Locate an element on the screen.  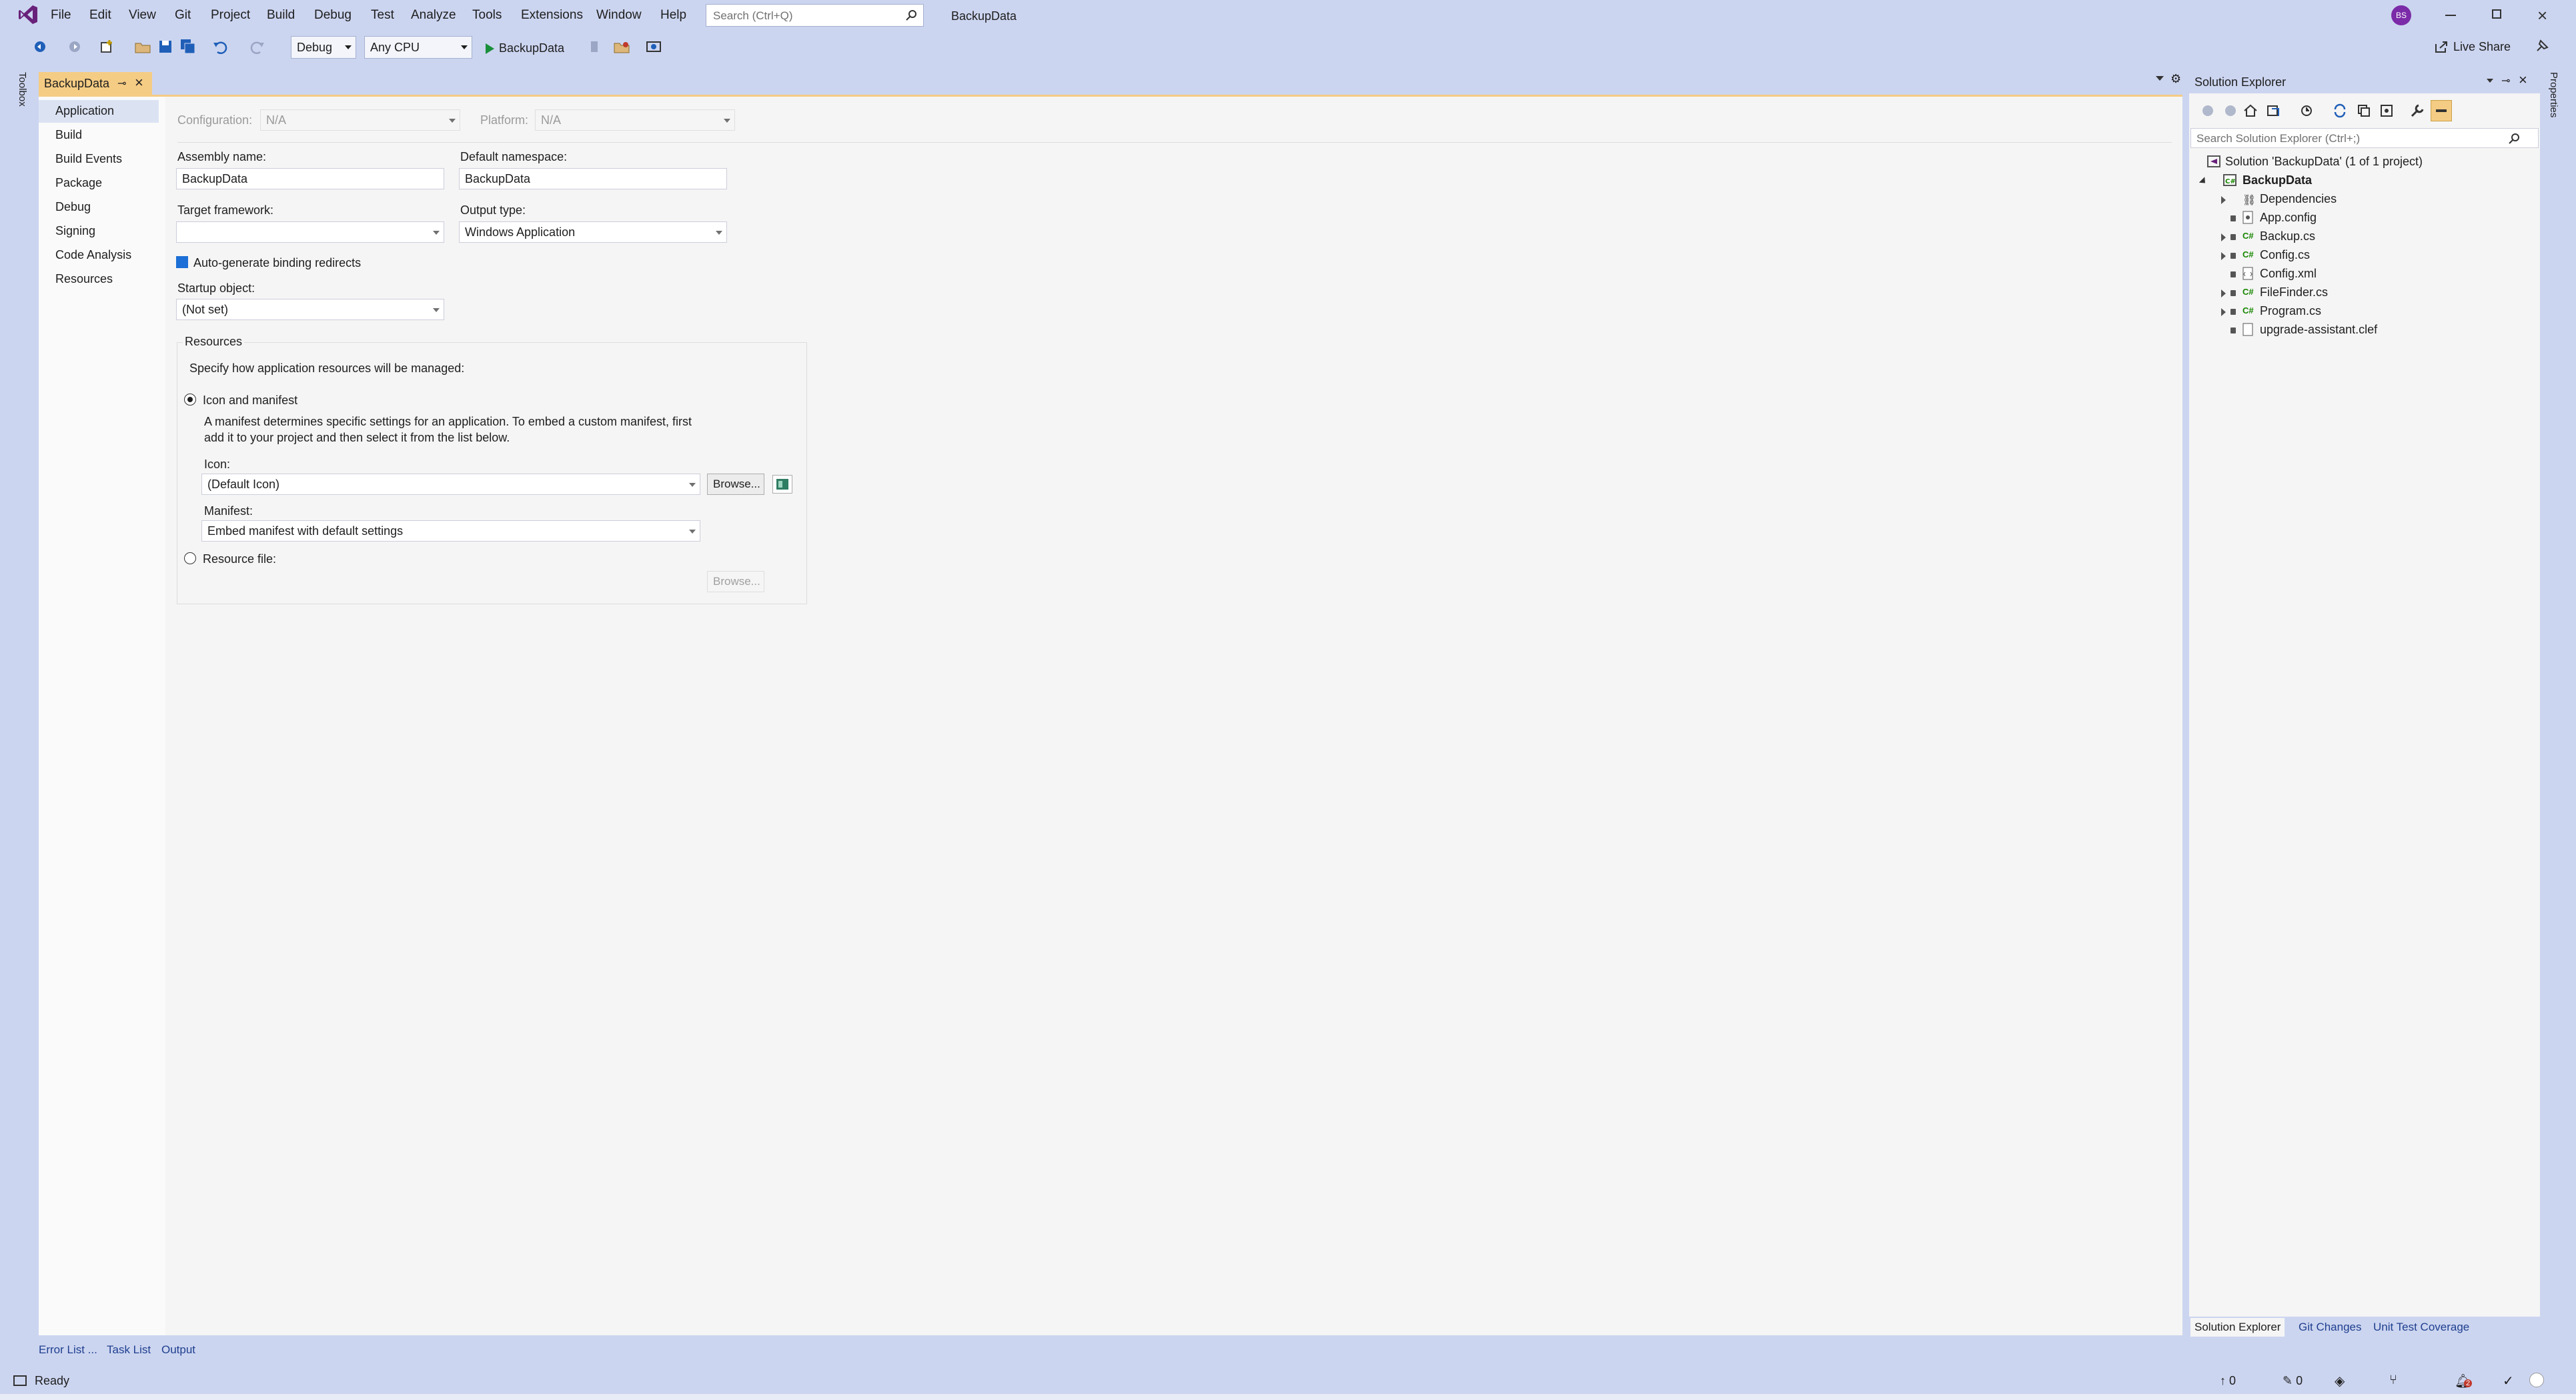
target-framework-select is located at coordinates (310, 232).